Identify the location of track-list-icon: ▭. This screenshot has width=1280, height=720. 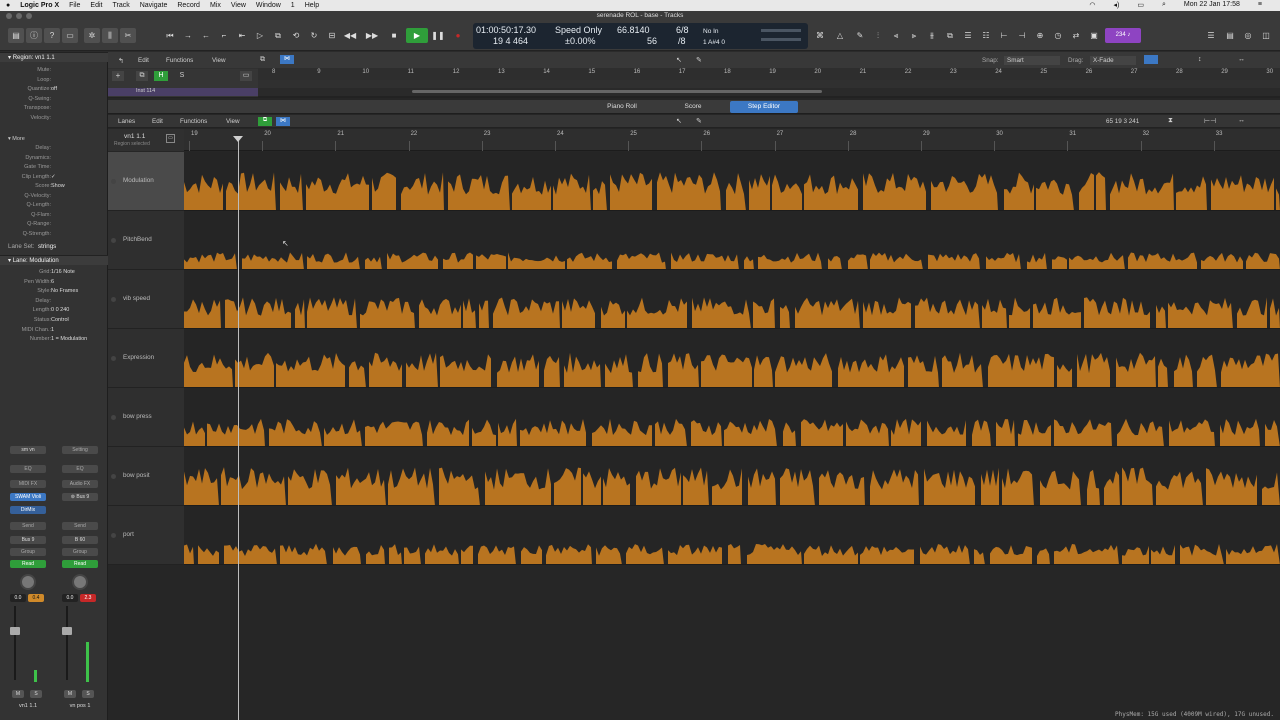
(246, 76).